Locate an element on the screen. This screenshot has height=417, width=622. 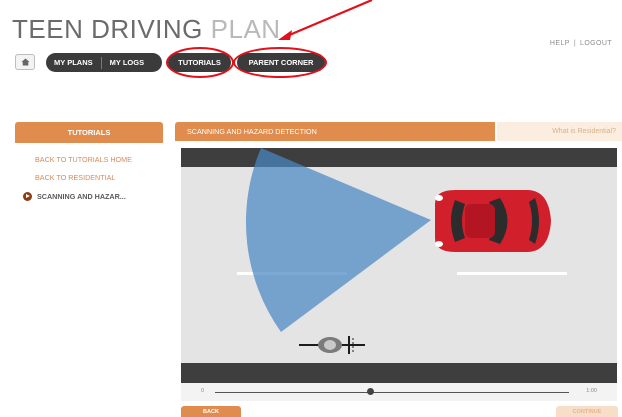
bicycle-icon is located at coordinates (332, 345).